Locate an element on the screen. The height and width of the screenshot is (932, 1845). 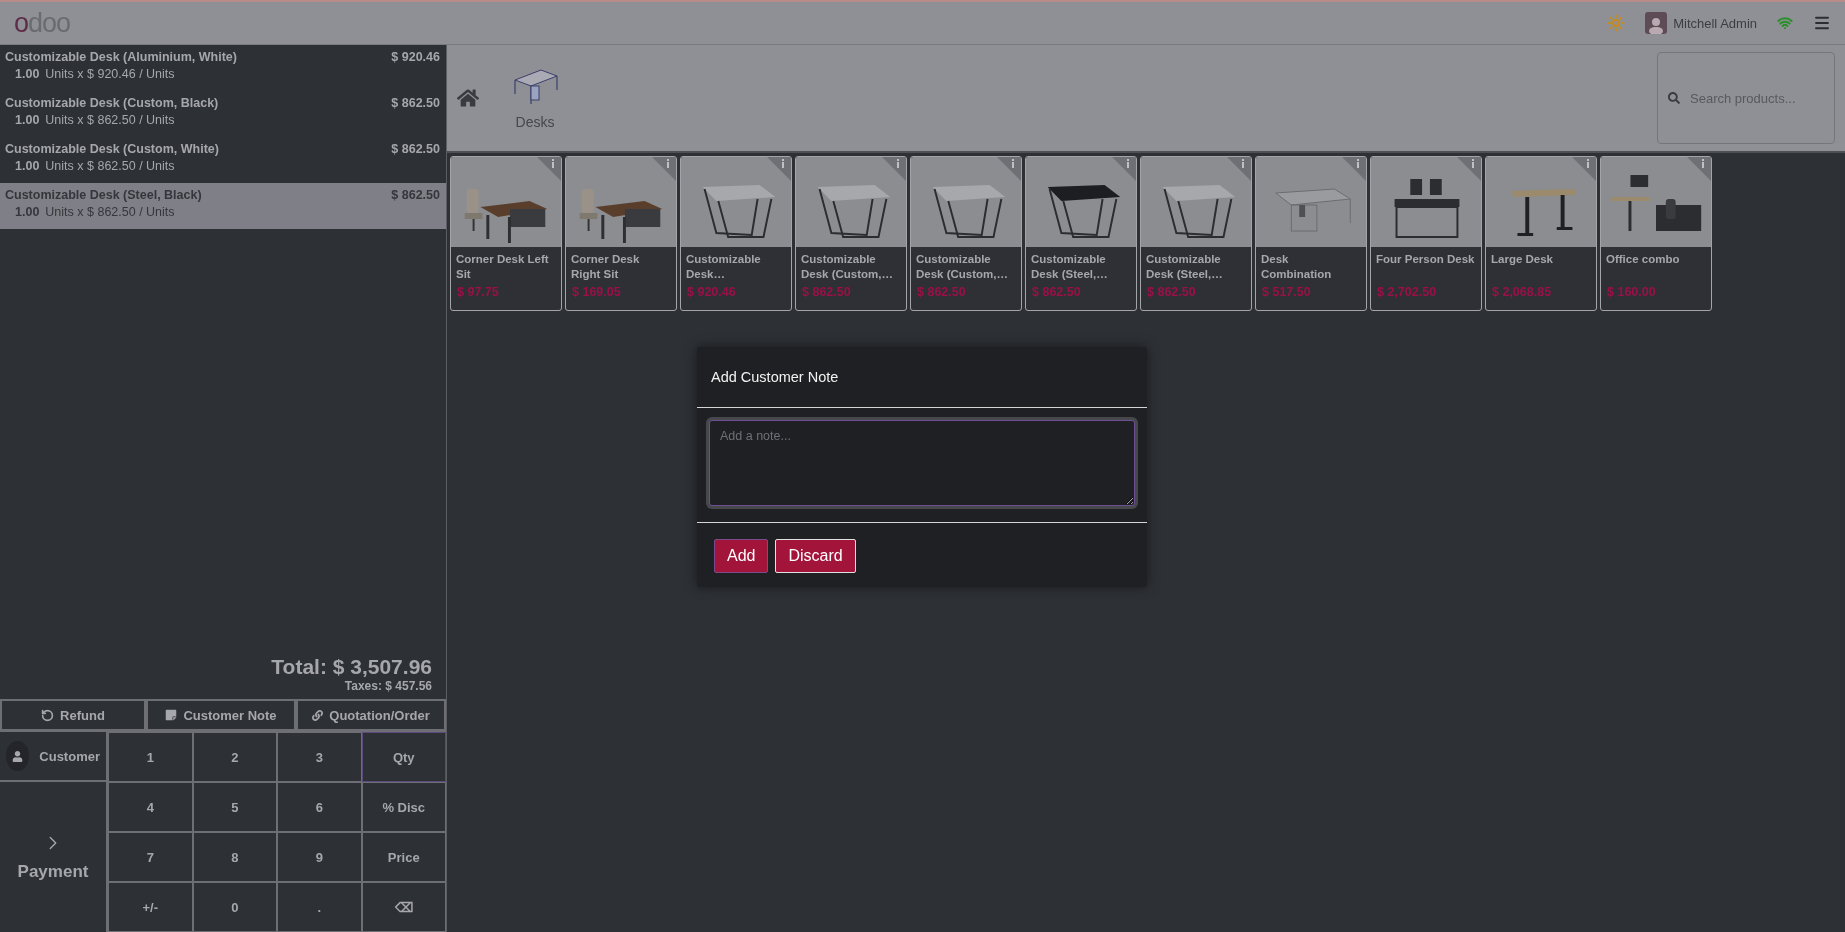
product-card: Corner Desk Left Sit $ 97.75 is located at coordinates (506, 233).